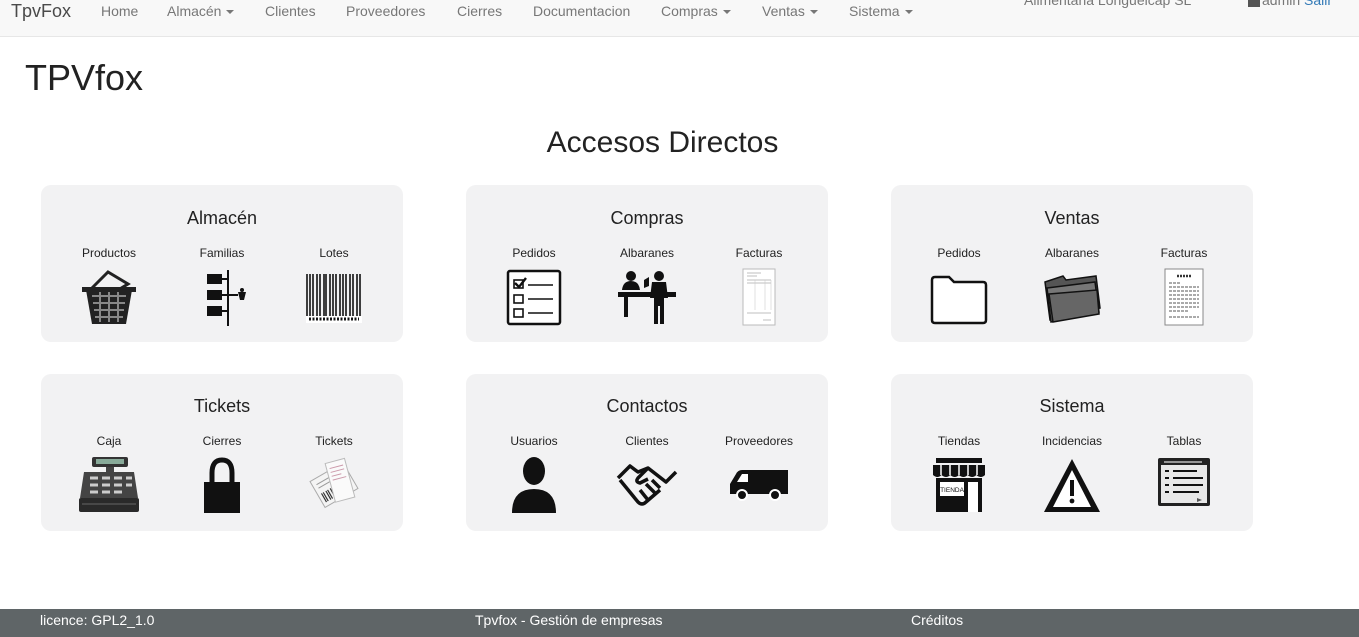  I want to click on table-window-icon, so click(1184, 485).